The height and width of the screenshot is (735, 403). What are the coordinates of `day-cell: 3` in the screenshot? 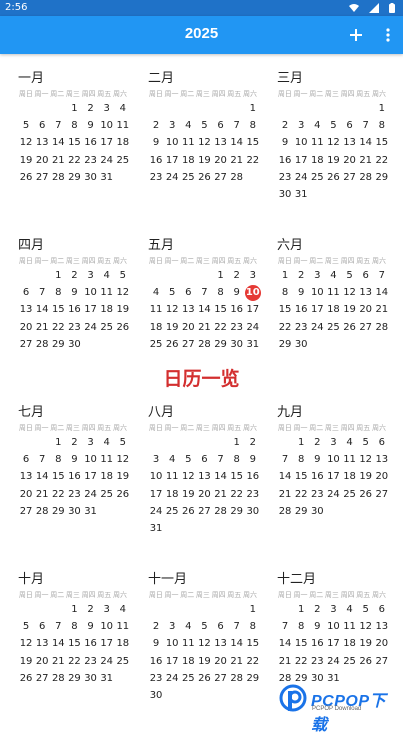 It's located at (253, 275).